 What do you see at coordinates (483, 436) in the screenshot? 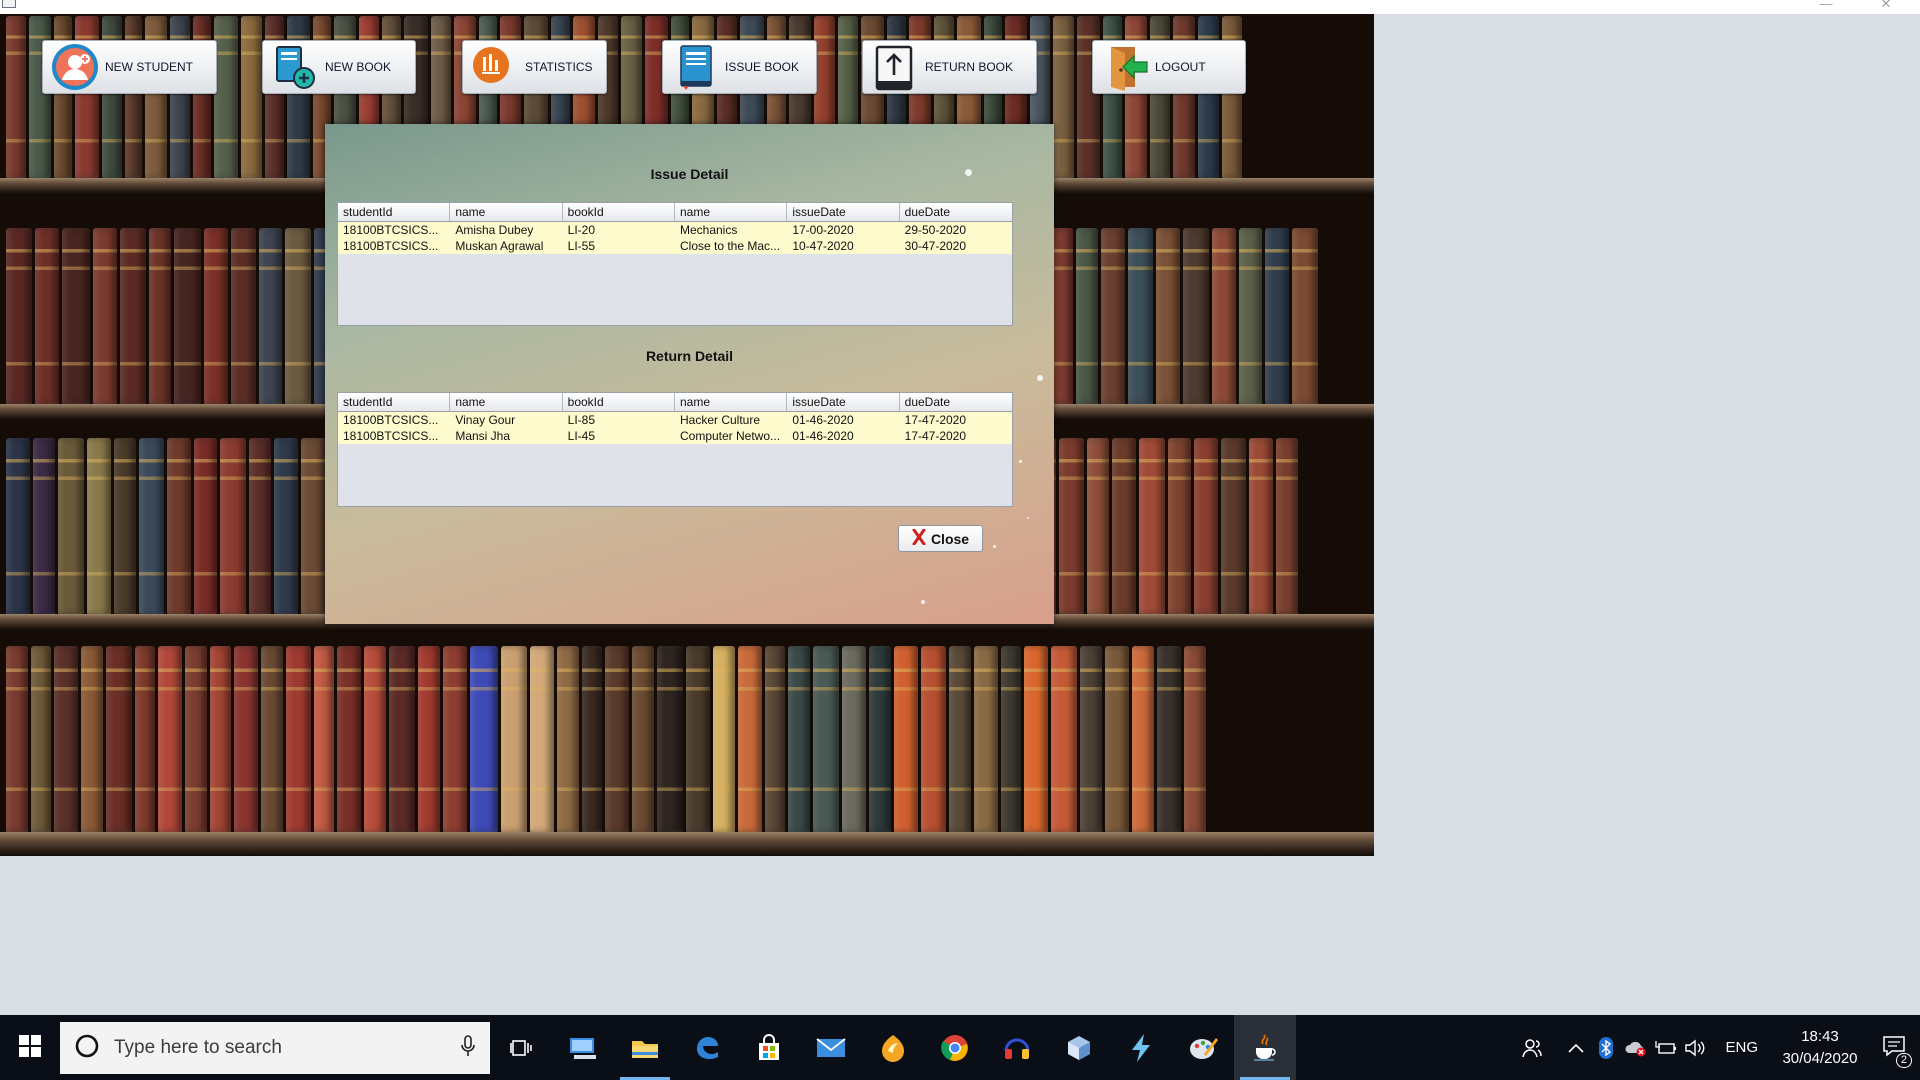
I see `cell-student-name: Mansi Jha` at bounding box center [483, 436].